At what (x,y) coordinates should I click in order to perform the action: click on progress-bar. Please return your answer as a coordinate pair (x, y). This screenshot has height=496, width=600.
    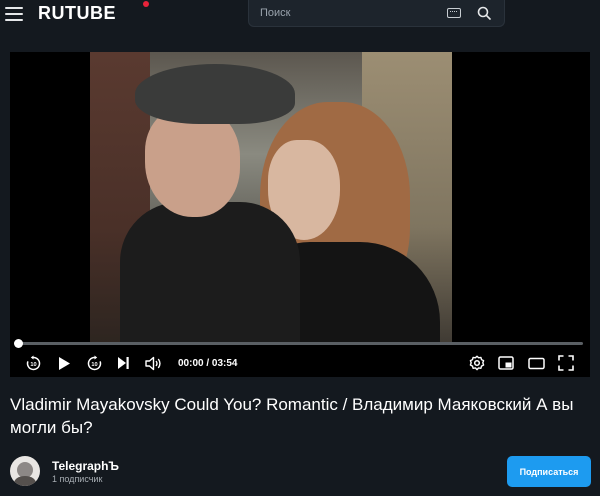
    Looking at the image, I should click on (300, 343).